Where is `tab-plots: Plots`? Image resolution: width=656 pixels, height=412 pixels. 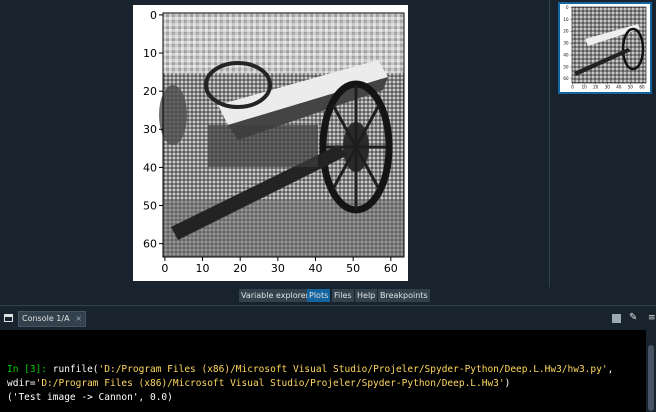
tab-plots: Plots is located at coordinates (319, 295).